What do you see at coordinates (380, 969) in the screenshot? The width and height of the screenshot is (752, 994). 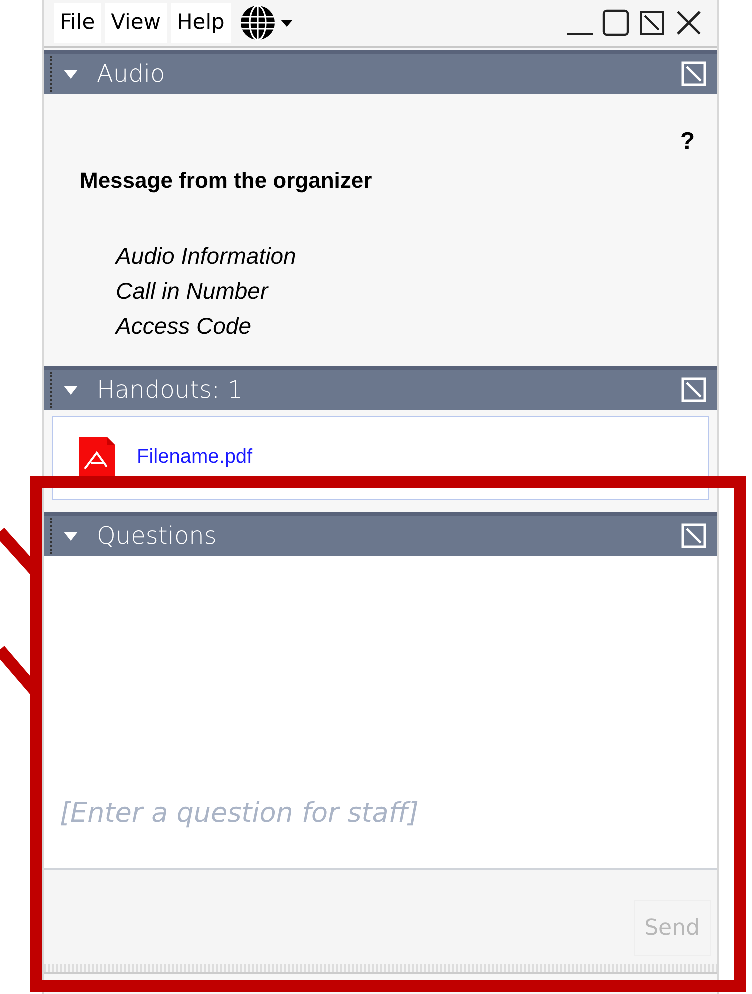 I see `resize-grip` at bounding box center [380, 969].